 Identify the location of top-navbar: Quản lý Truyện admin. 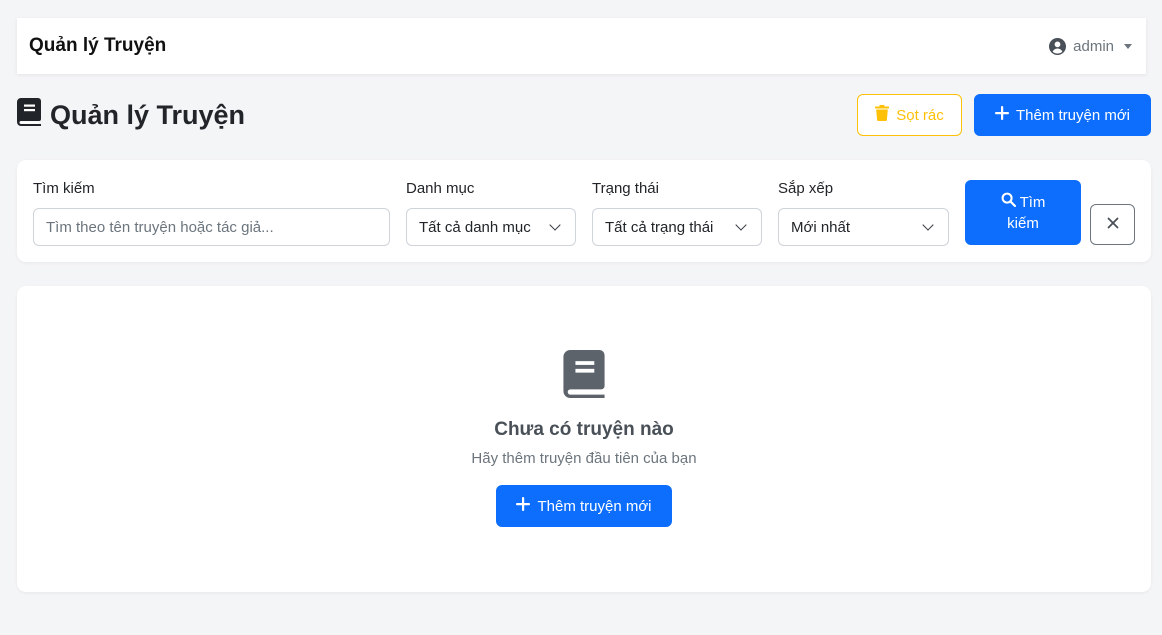
(581, 46).